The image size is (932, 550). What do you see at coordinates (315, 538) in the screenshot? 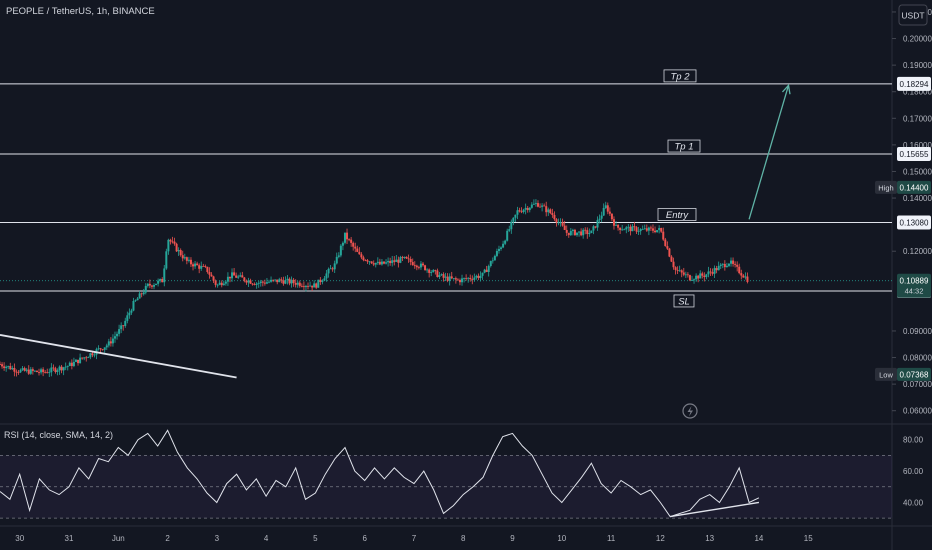
I see `time-tick-label: 5` at bounding box center [315, 538].